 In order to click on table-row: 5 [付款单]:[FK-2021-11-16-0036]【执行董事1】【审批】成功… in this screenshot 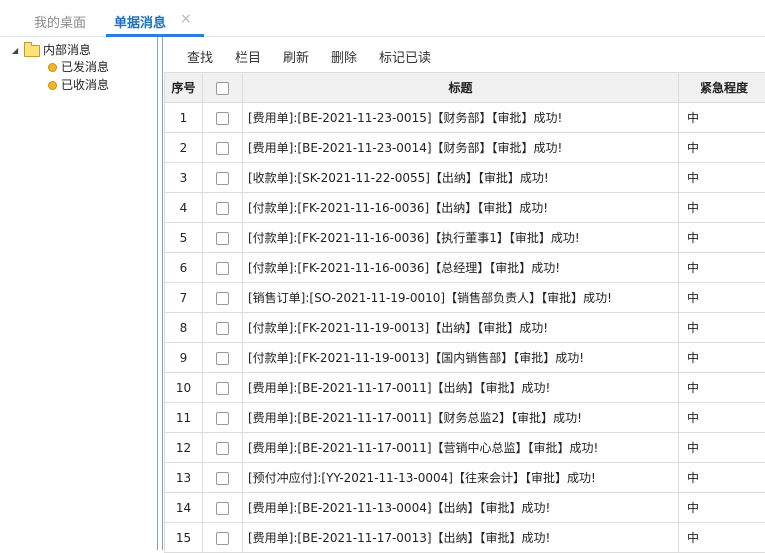, I will do `click(465, 238)`.